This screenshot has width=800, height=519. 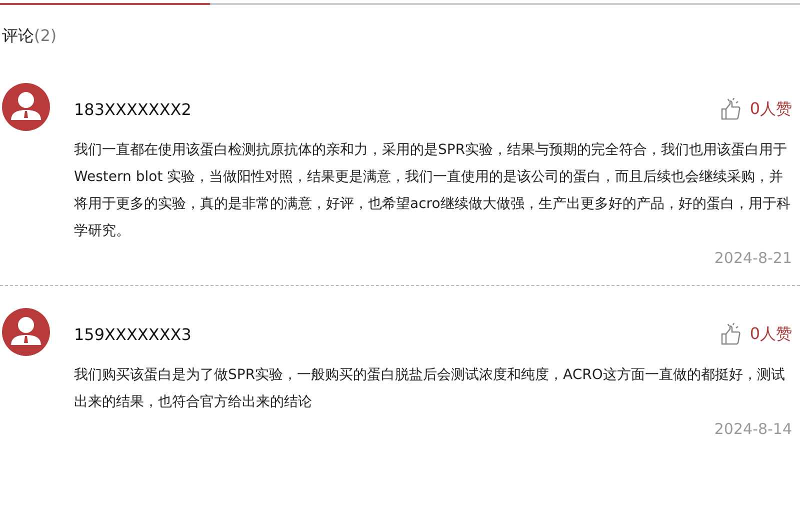 I want to click on comment-date: 2024-8-21, so click(x=753, y=258).